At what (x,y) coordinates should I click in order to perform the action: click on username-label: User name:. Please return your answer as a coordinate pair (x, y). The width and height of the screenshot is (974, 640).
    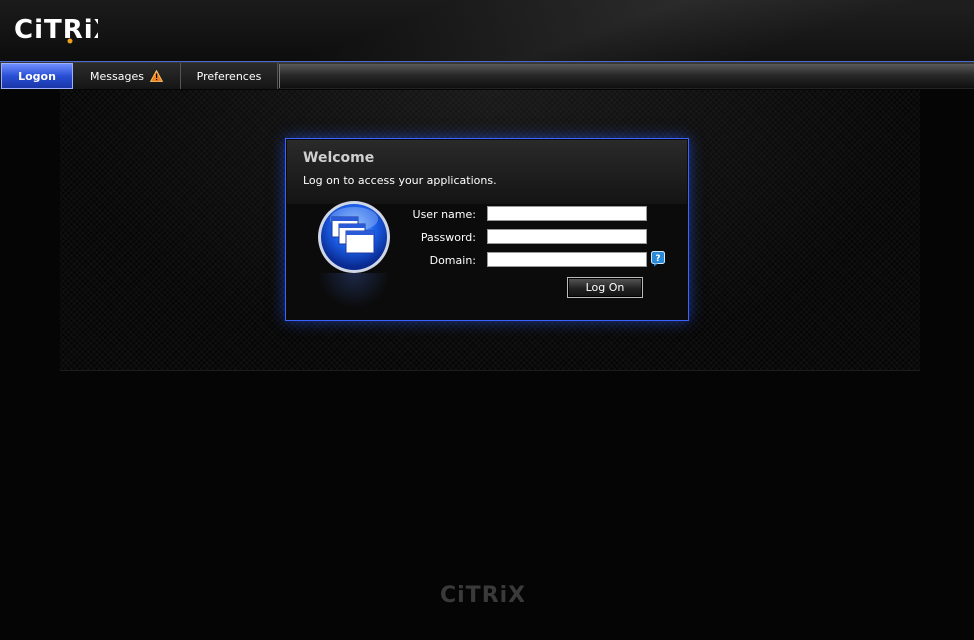
    Looking at the image, I should click on (444, 214).